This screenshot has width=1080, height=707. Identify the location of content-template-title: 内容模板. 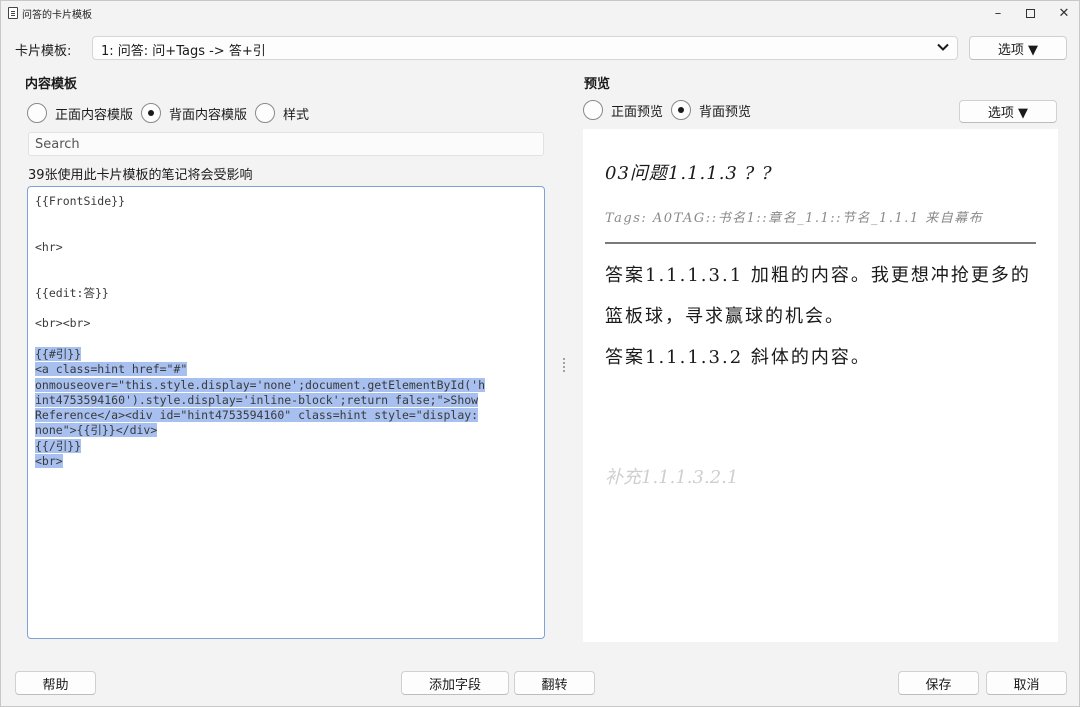
(51, 84).